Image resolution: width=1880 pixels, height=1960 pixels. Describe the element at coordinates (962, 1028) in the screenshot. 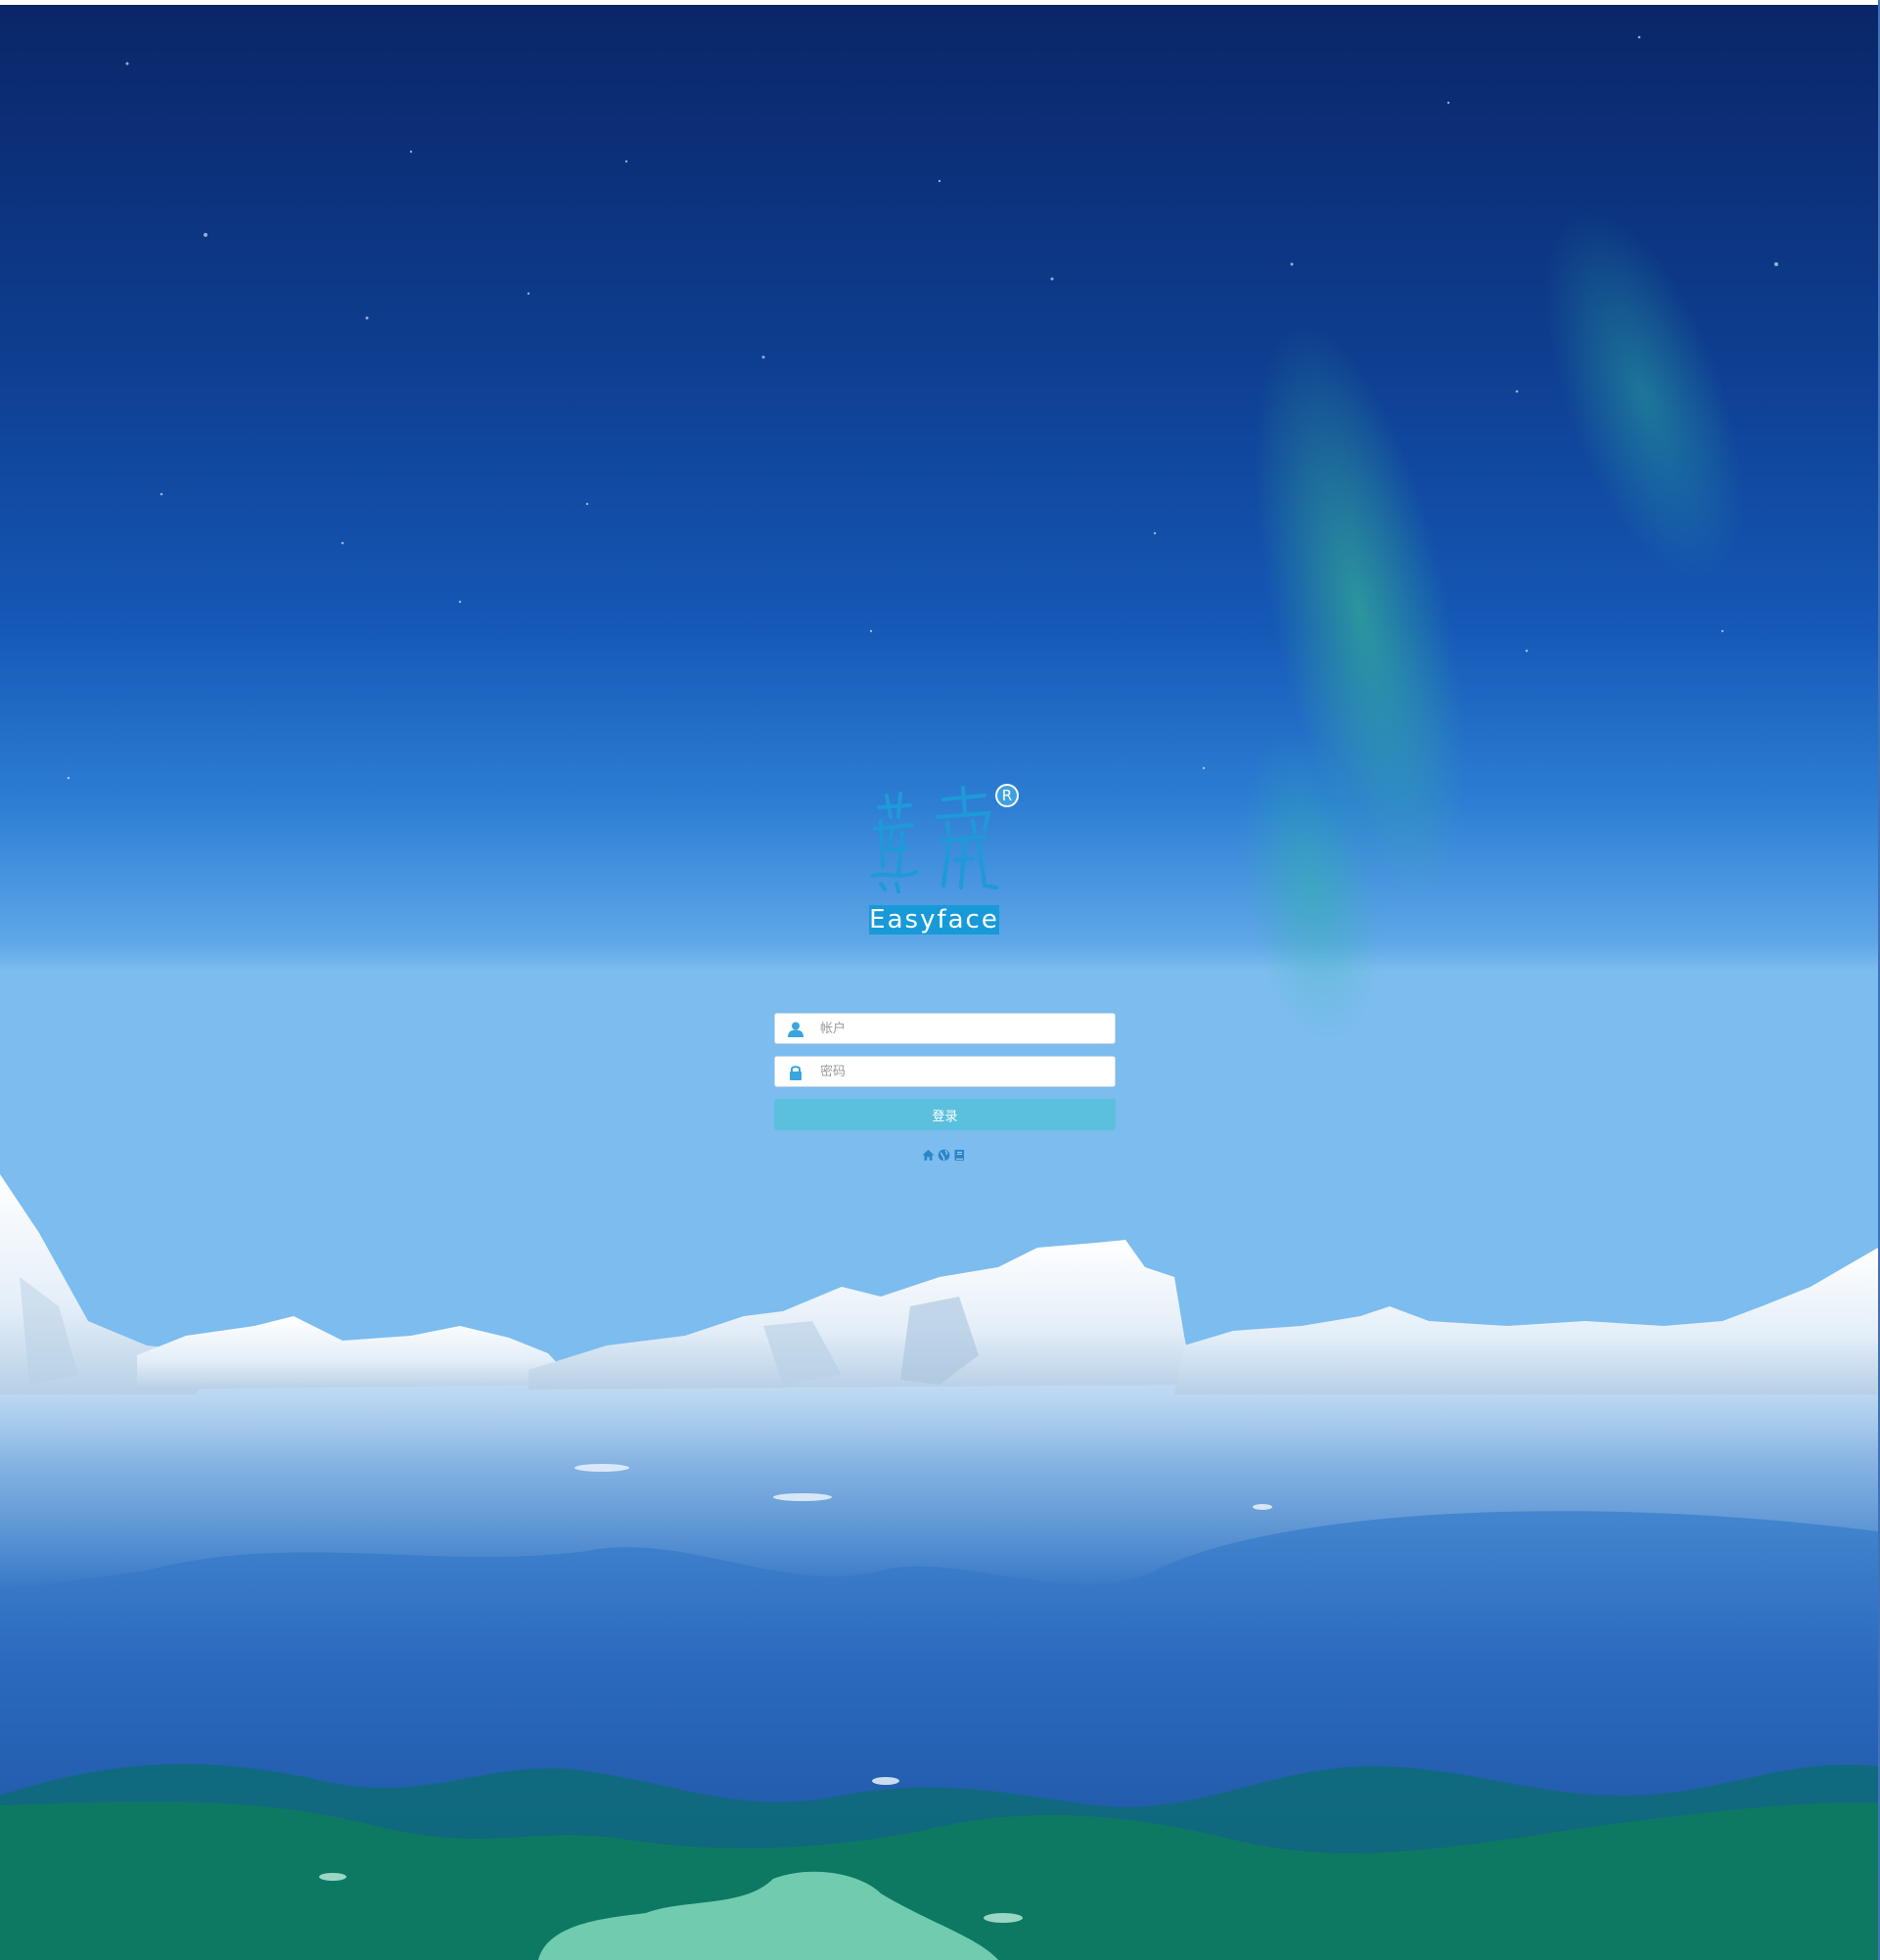

I see `account-input` at that location.